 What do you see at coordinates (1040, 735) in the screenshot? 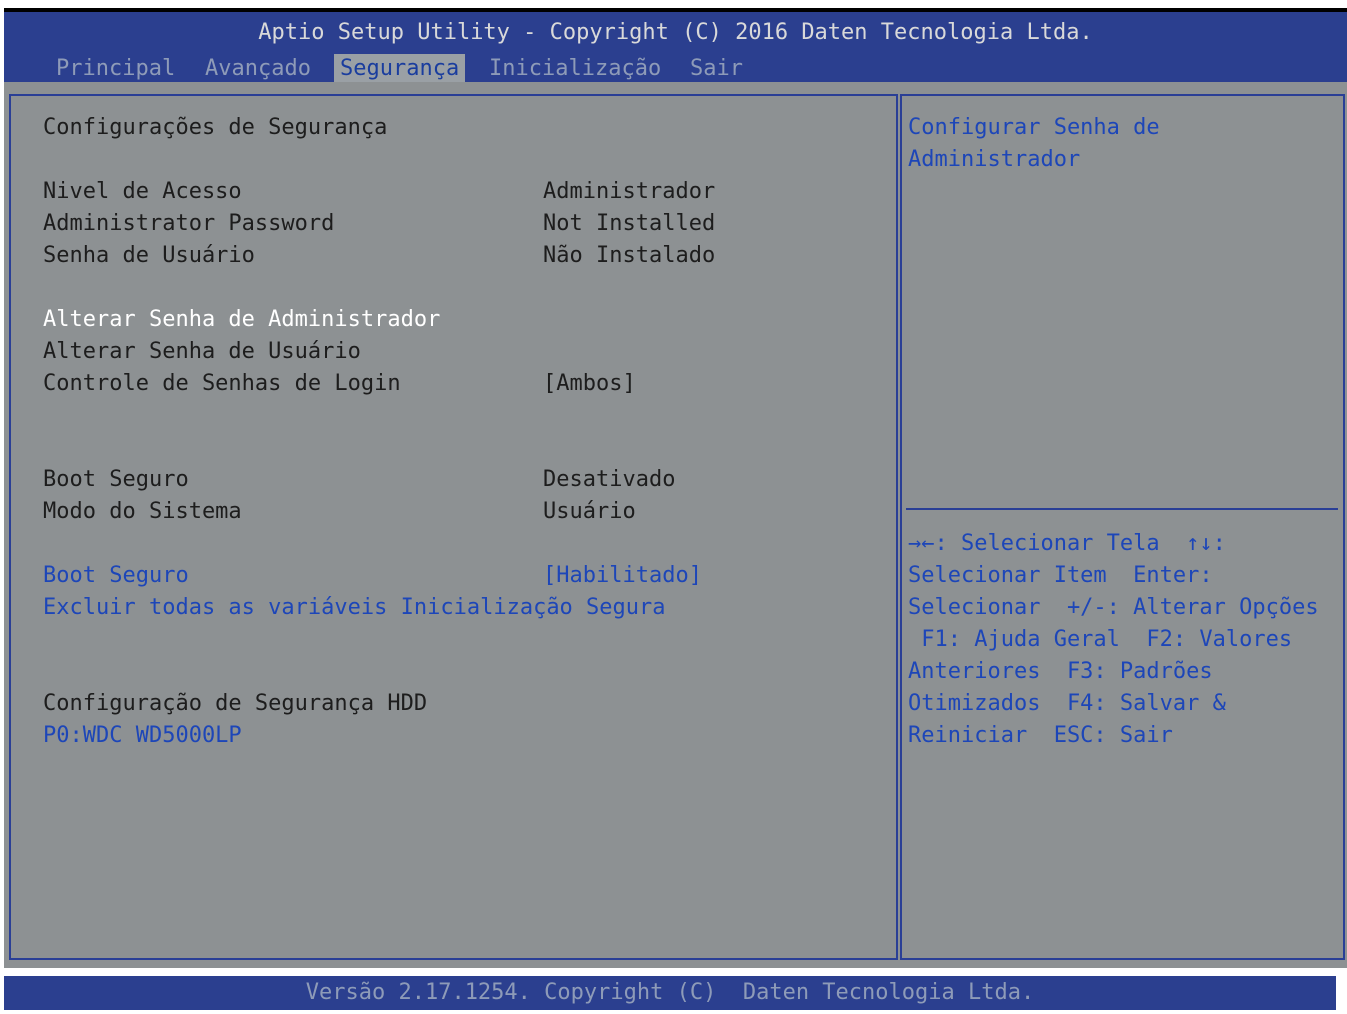
I see `help-key-line: Reiniciar ESC: Sair` at bounding box center [1040, 735].